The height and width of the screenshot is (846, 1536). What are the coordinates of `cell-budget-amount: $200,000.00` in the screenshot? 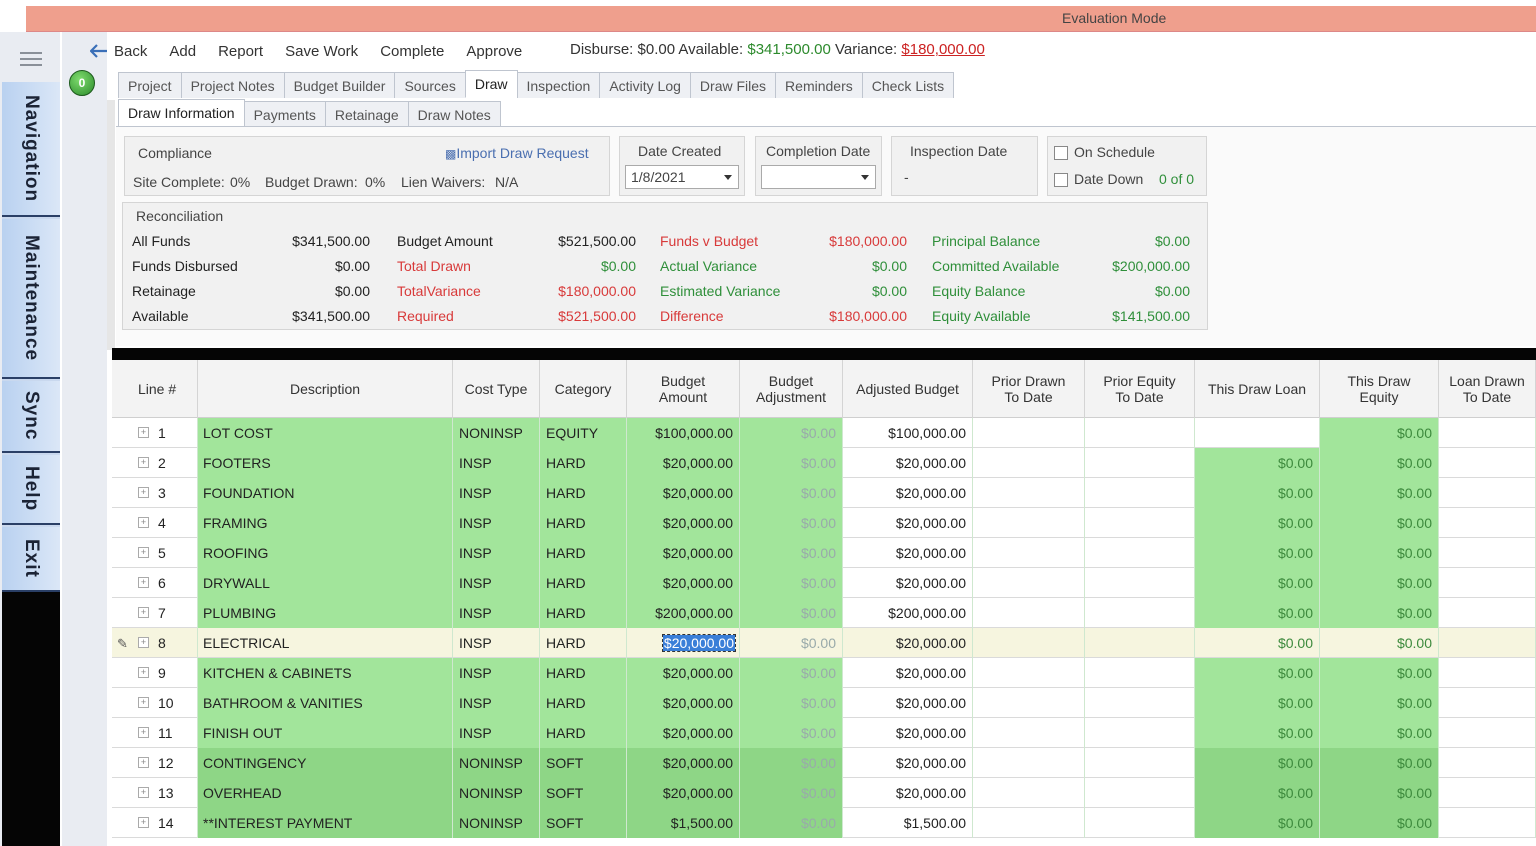 It's located at (683, 613).